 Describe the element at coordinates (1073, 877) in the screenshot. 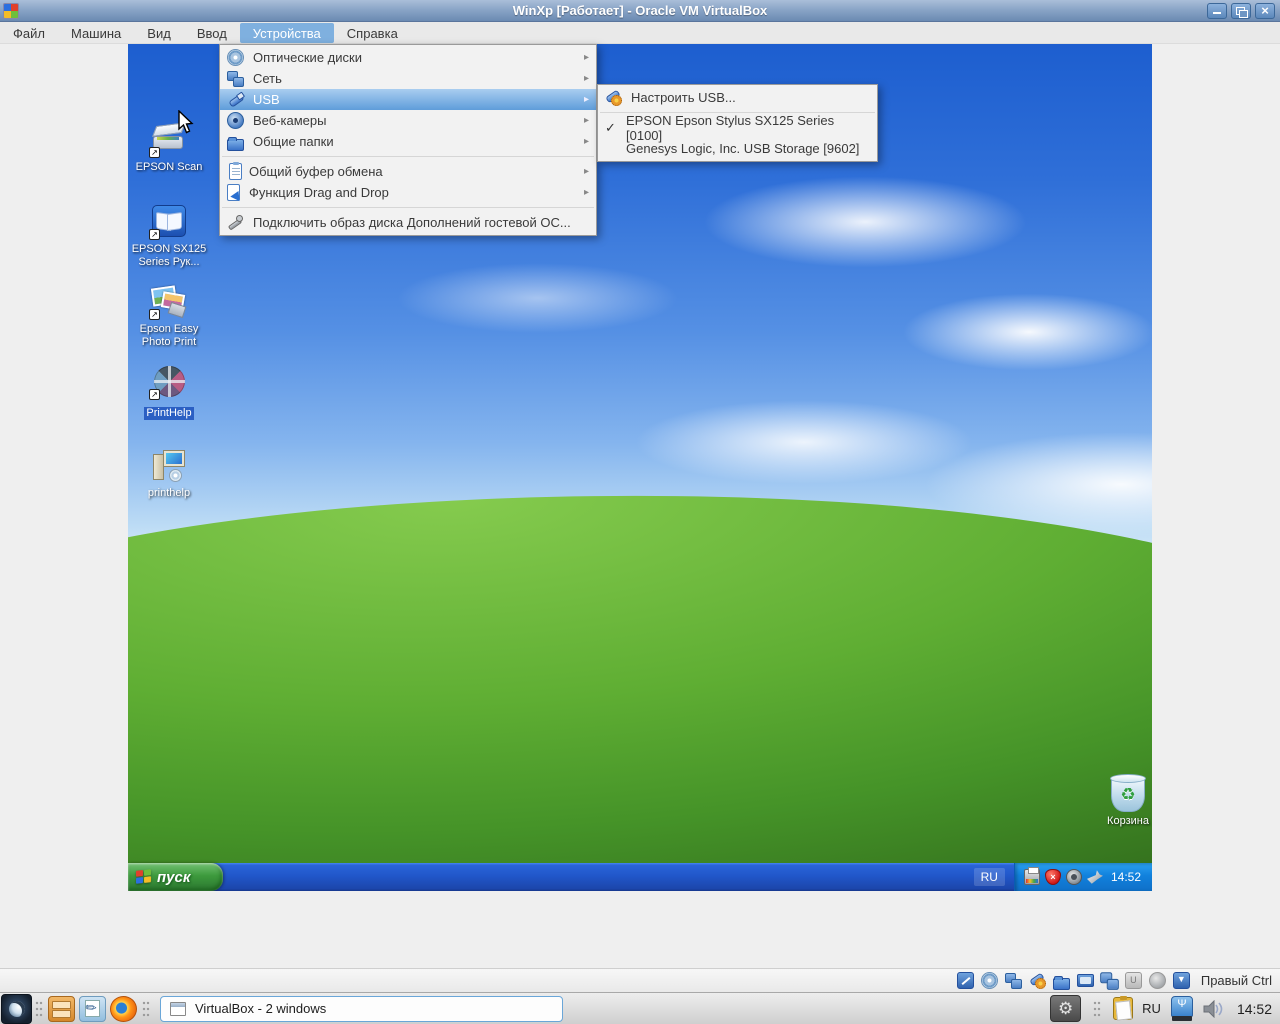

I see `speaker-icon` at that location.